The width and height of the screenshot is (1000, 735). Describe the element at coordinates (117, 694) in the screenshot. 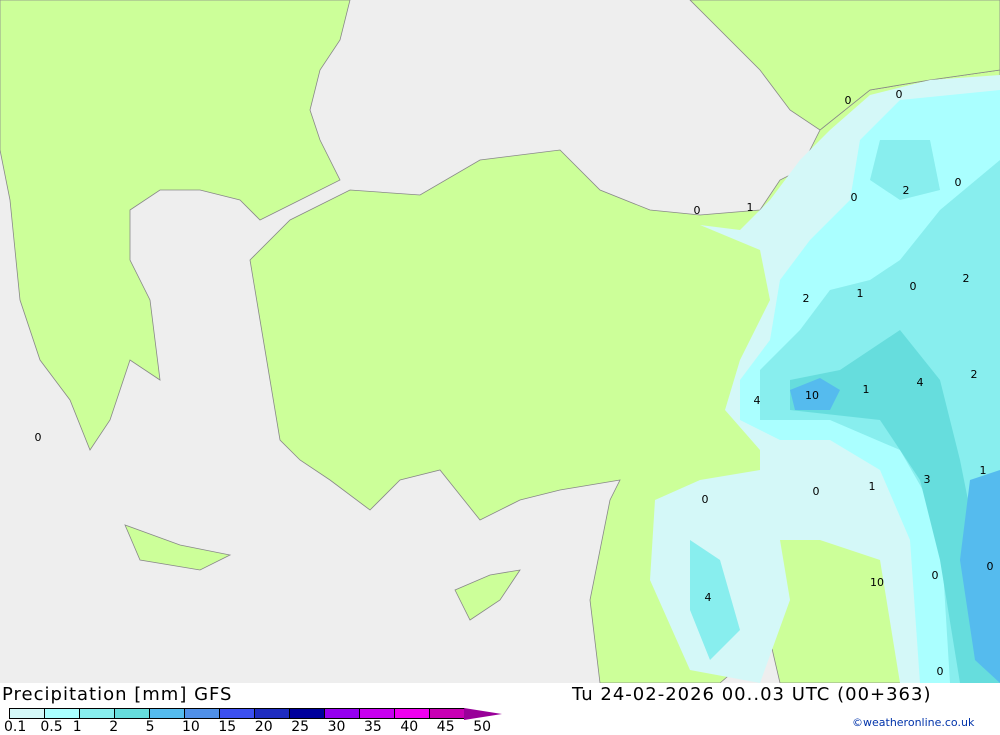

I see `map-title: Precipitation [mm] GFS` at that location.